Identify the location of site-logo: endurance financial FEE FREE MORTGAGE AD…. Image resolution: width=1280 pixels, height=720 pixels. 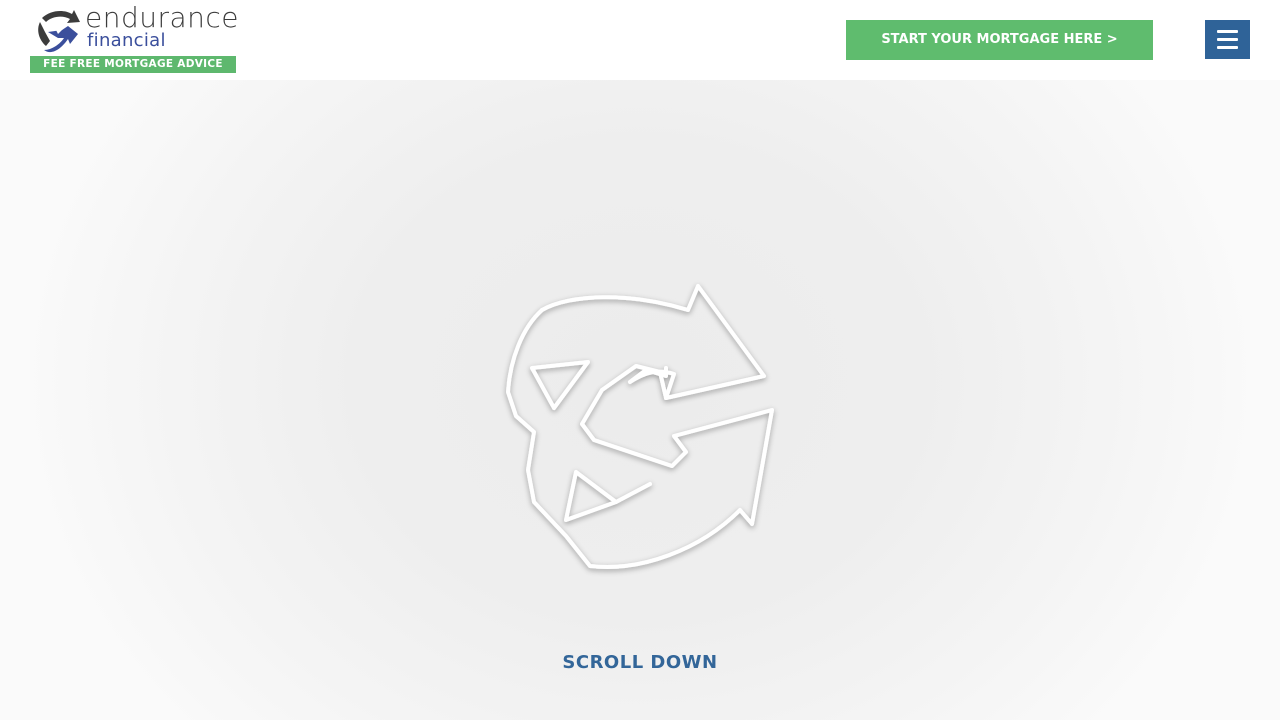
(135, 37).